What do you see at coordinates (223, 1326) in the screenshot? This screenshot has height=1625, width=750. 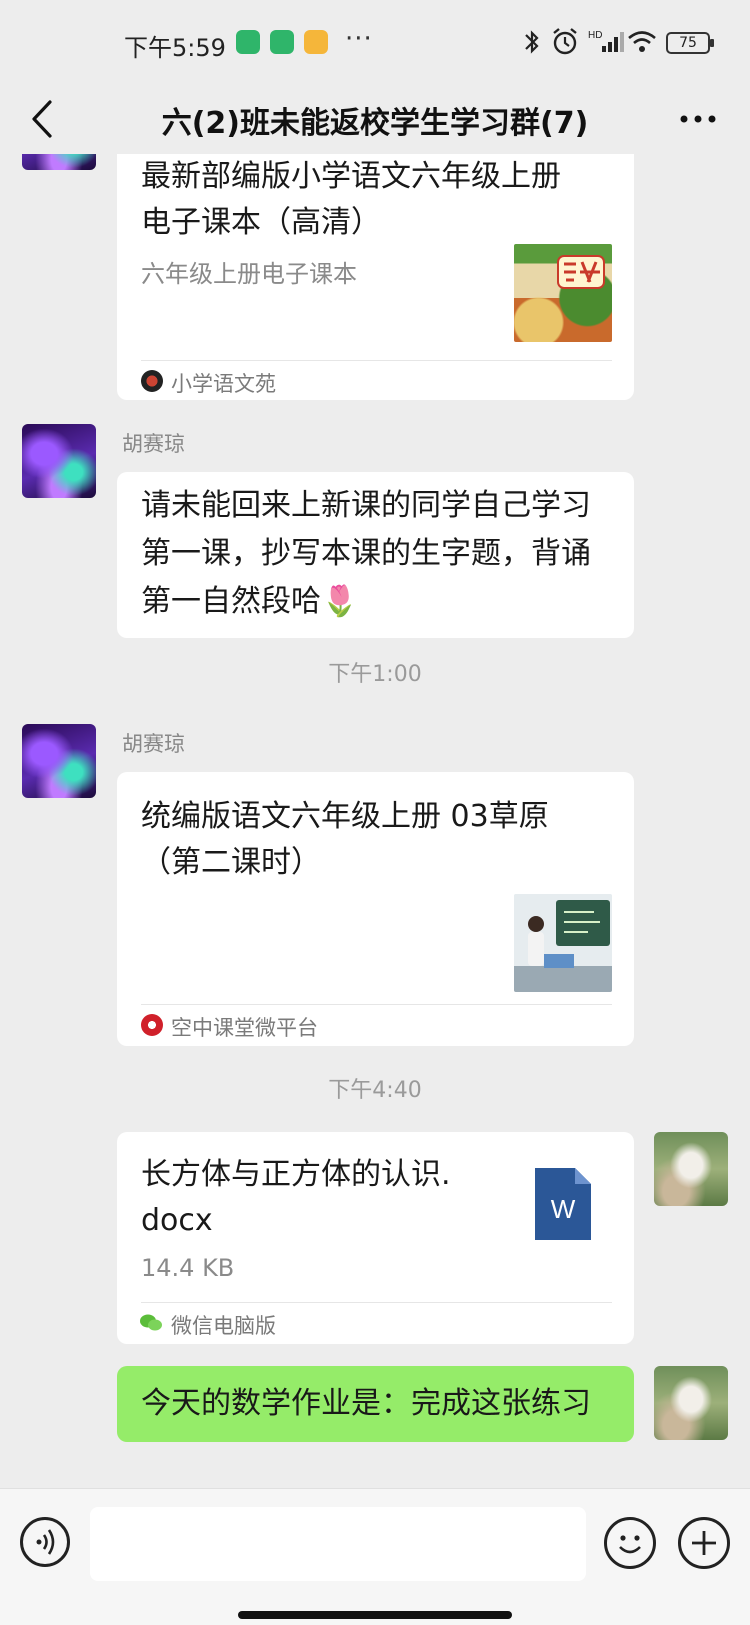 I see `card-source: 微信电脑版` at bounding box center [223, 1326].